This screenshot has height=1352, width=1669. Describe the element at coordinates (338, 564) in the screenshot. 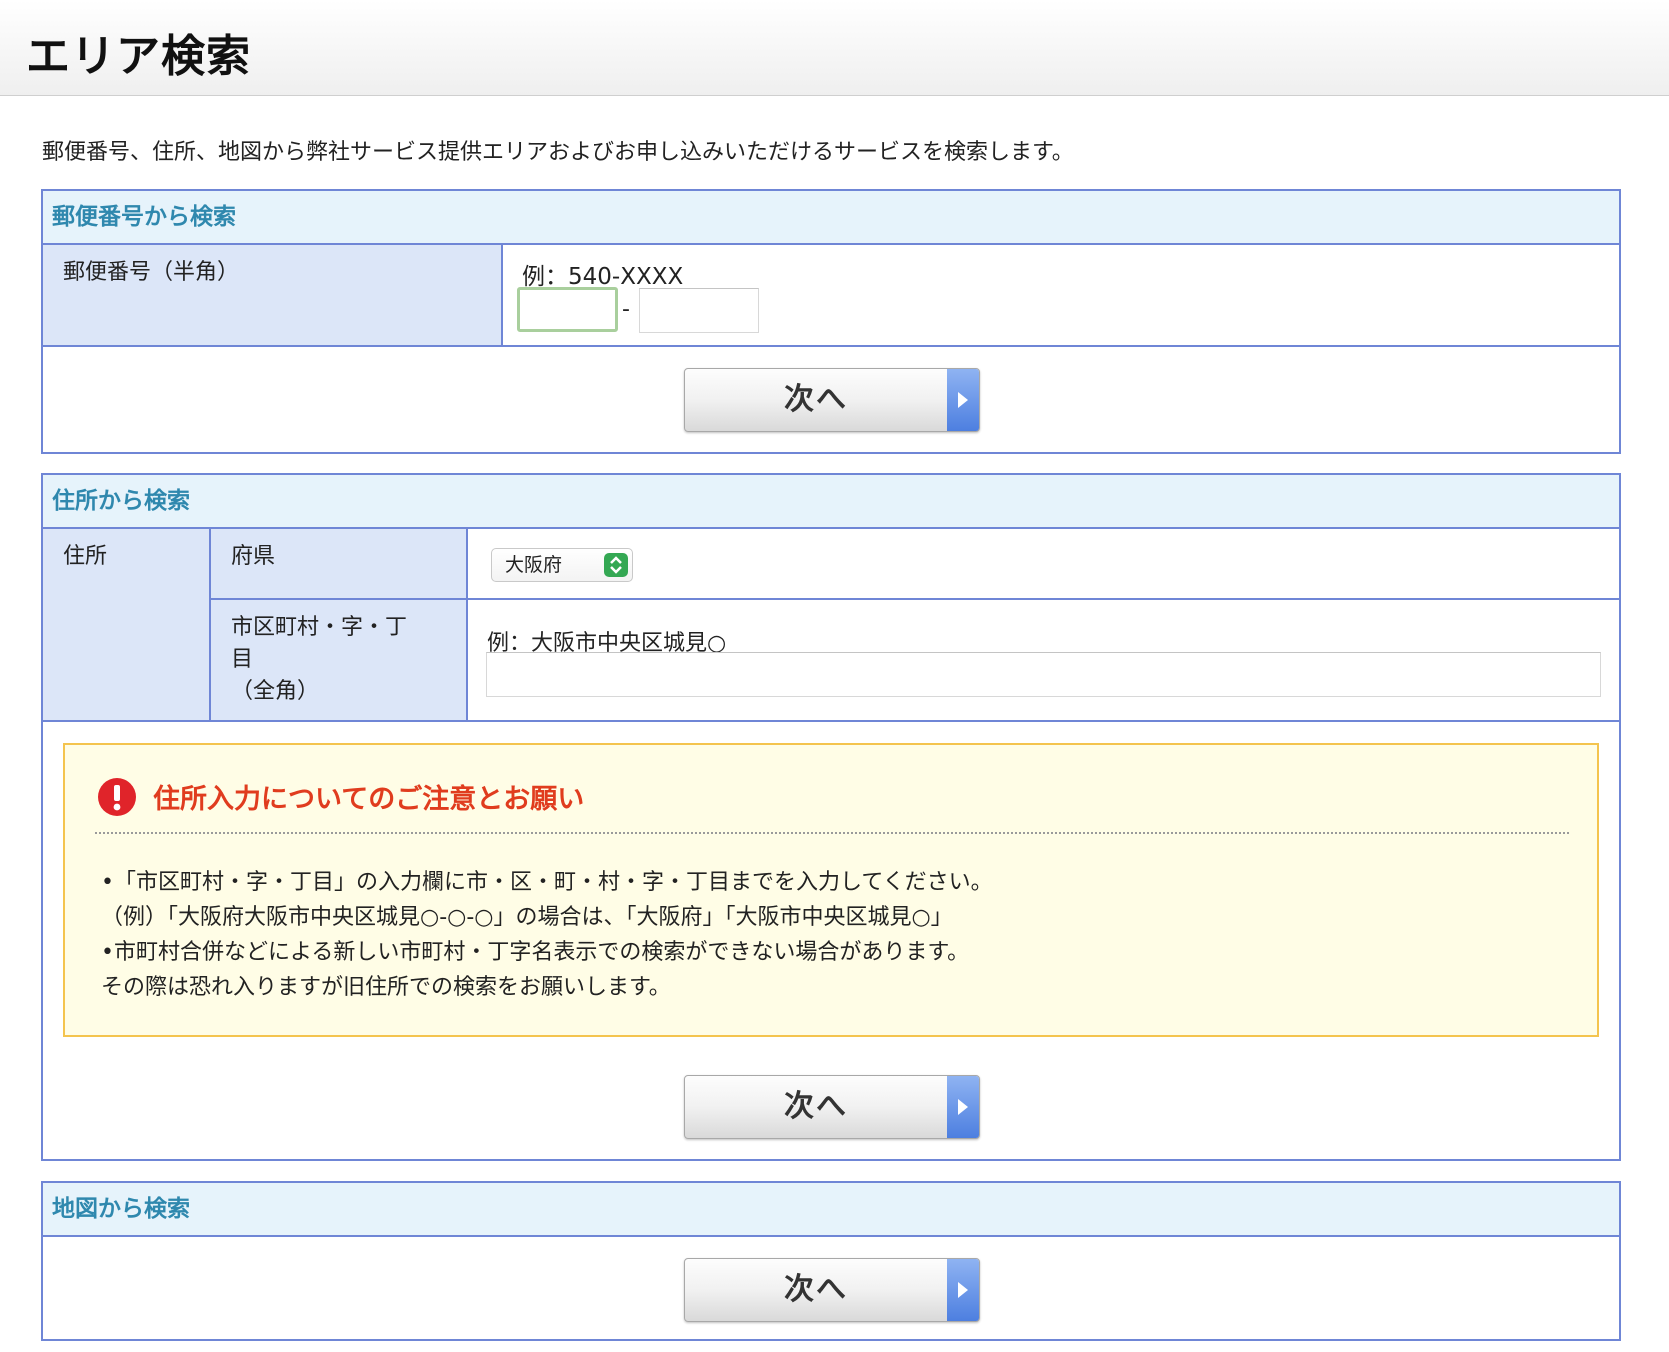

I see `prefecture-label: 府県` at that location.